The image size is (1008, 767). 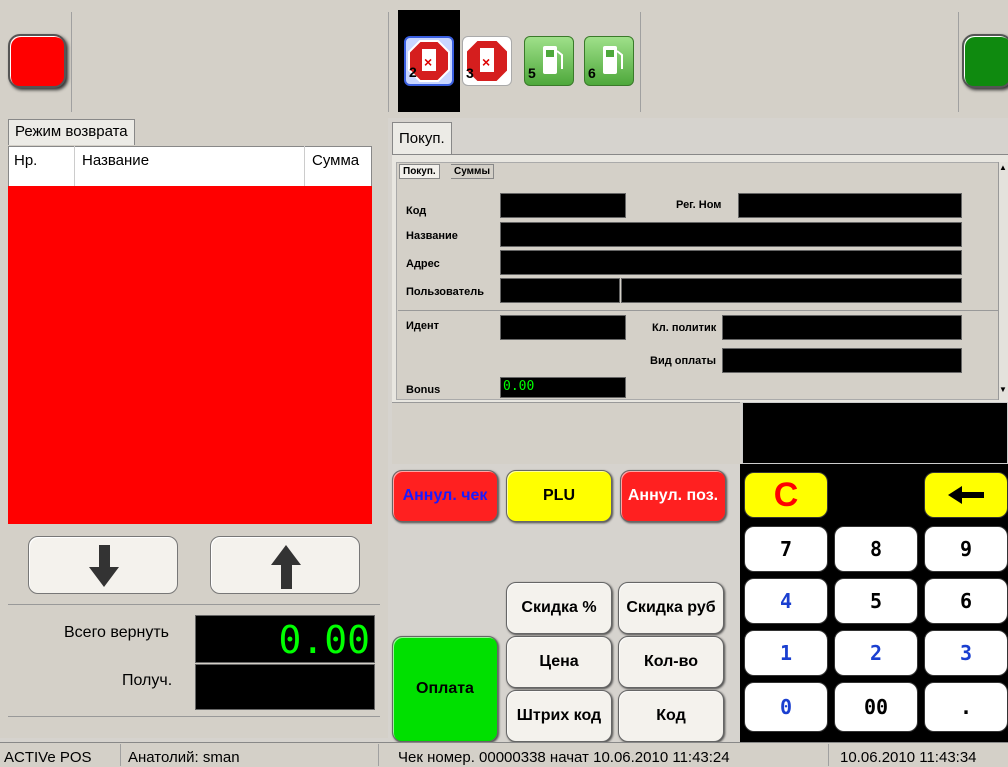 What do you see at coordinates (786, 601) in the screenshot?
I see `key-4: 4` at bounding box center [786, 601].